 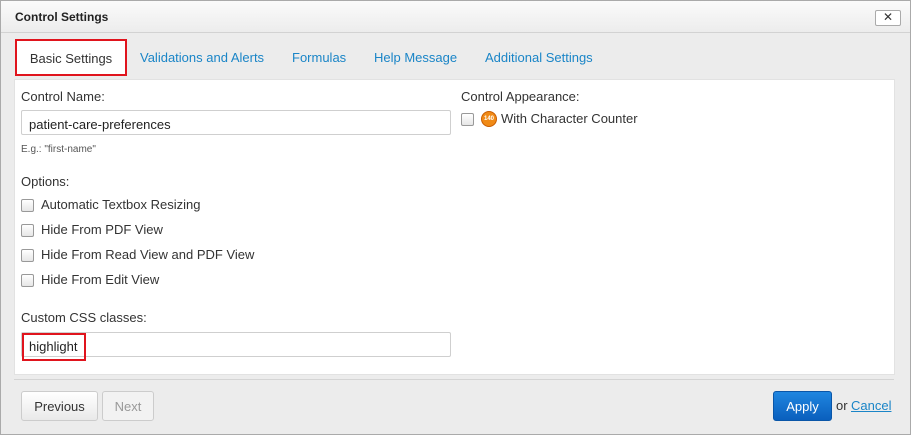 What do you see at coordinates (842, 405) in the screenshot?
I see `or-text: or` at bounding box center [842, 405].